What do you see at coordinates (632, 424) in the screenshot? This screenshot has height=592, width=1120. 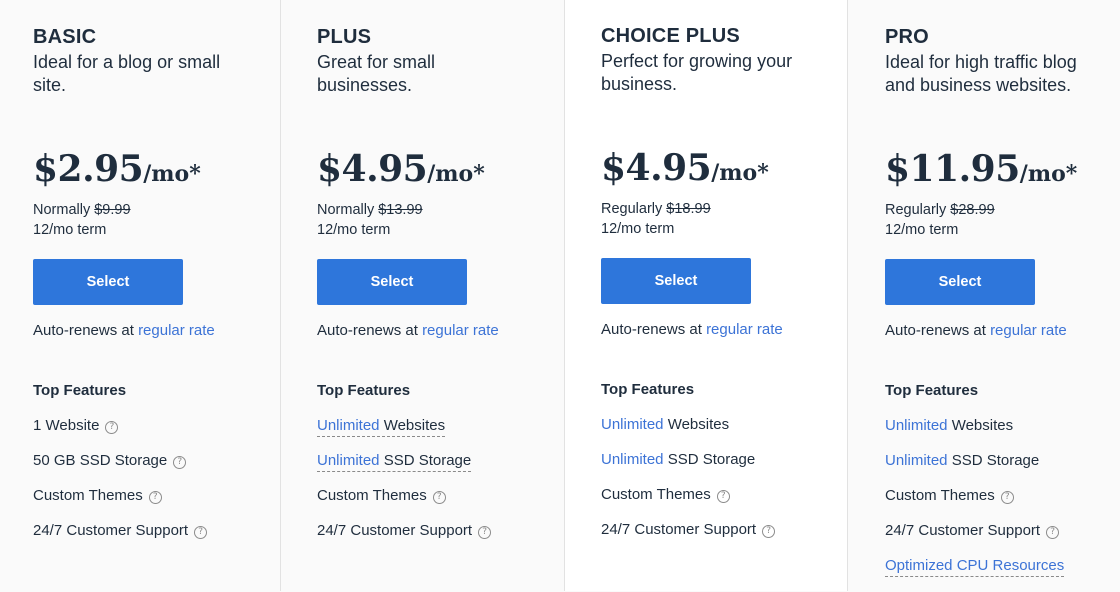 I see `feature-highlight: Unlimited` at bounding box center [632, 424].